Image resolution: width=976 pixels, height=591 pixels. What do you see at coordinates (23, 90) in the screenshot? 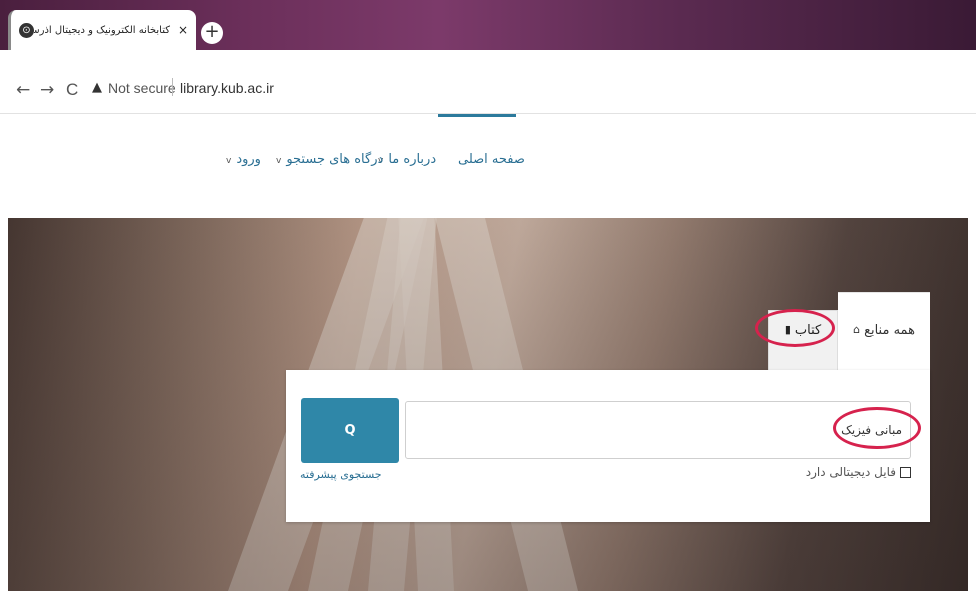
I see `back-button: ←` at bounding box center [23, 90].